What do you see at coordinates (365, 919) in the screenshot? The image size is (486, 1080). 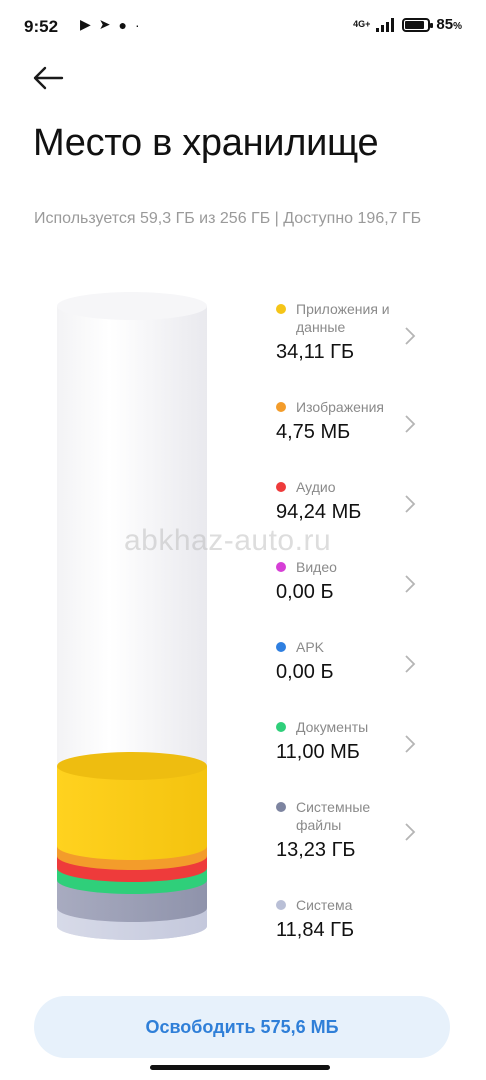 I see `category-system: Система 11,84 ГБ` at bounding box center [365, 919].